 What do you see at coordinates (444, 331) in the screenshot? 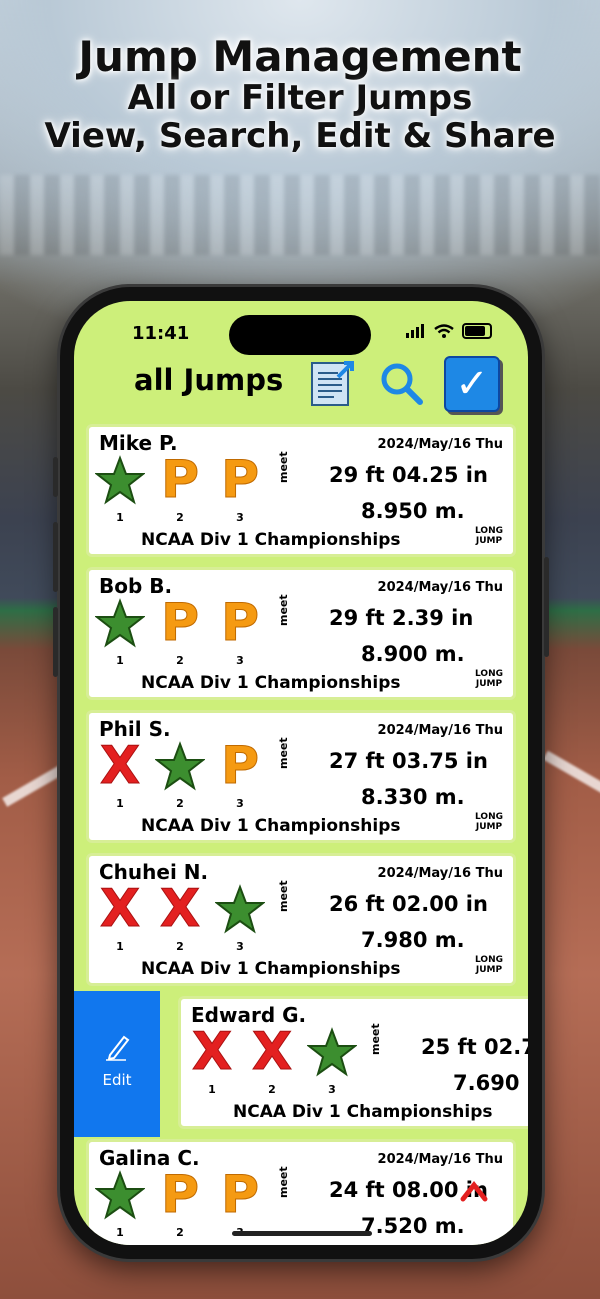
I see `wifi-icon` at bounding box center [444, 331].